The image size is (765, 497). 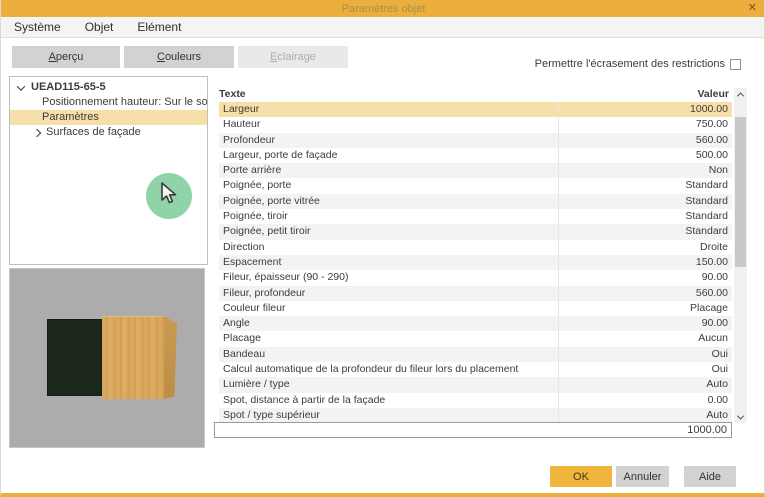 I want to click on table-row: Poignée, porte Standard, so click(x=475, y=186).